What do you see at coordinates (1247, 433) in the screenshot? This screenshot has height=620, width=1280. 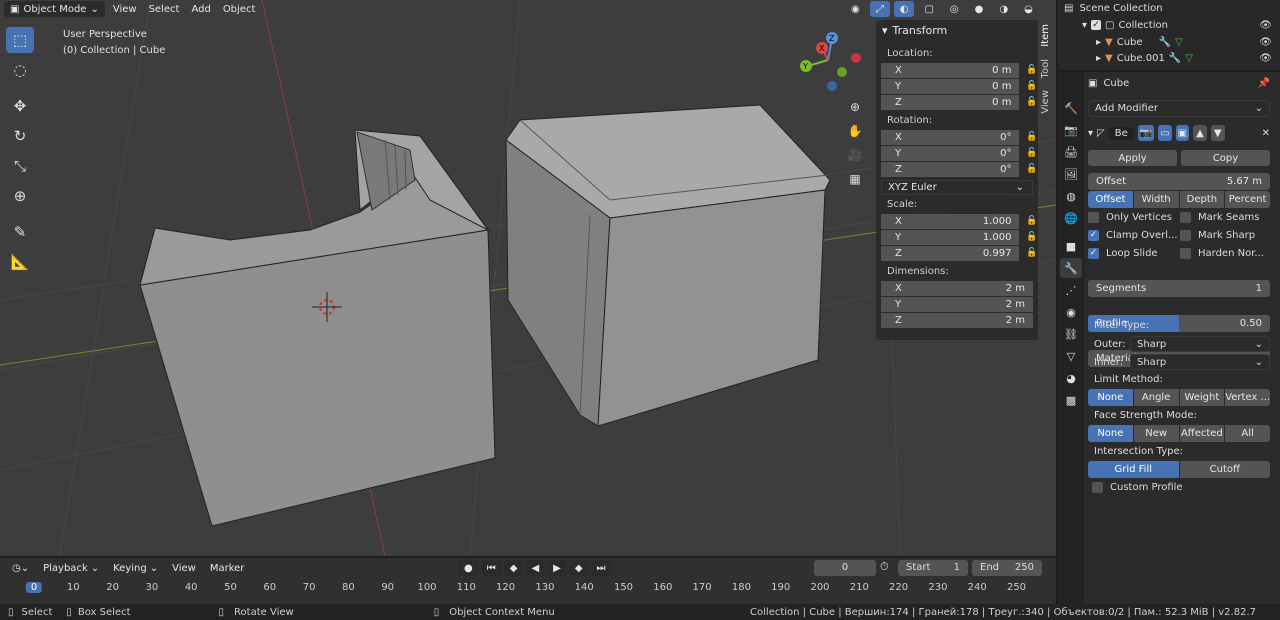 I see `face-all: All` at bounding box center [1247, 433].